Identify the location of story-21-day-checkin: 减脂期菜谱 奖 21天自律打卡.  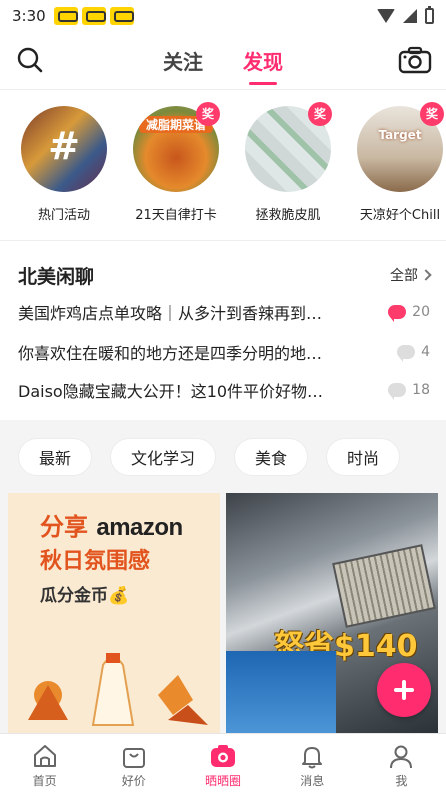
(176, 162).